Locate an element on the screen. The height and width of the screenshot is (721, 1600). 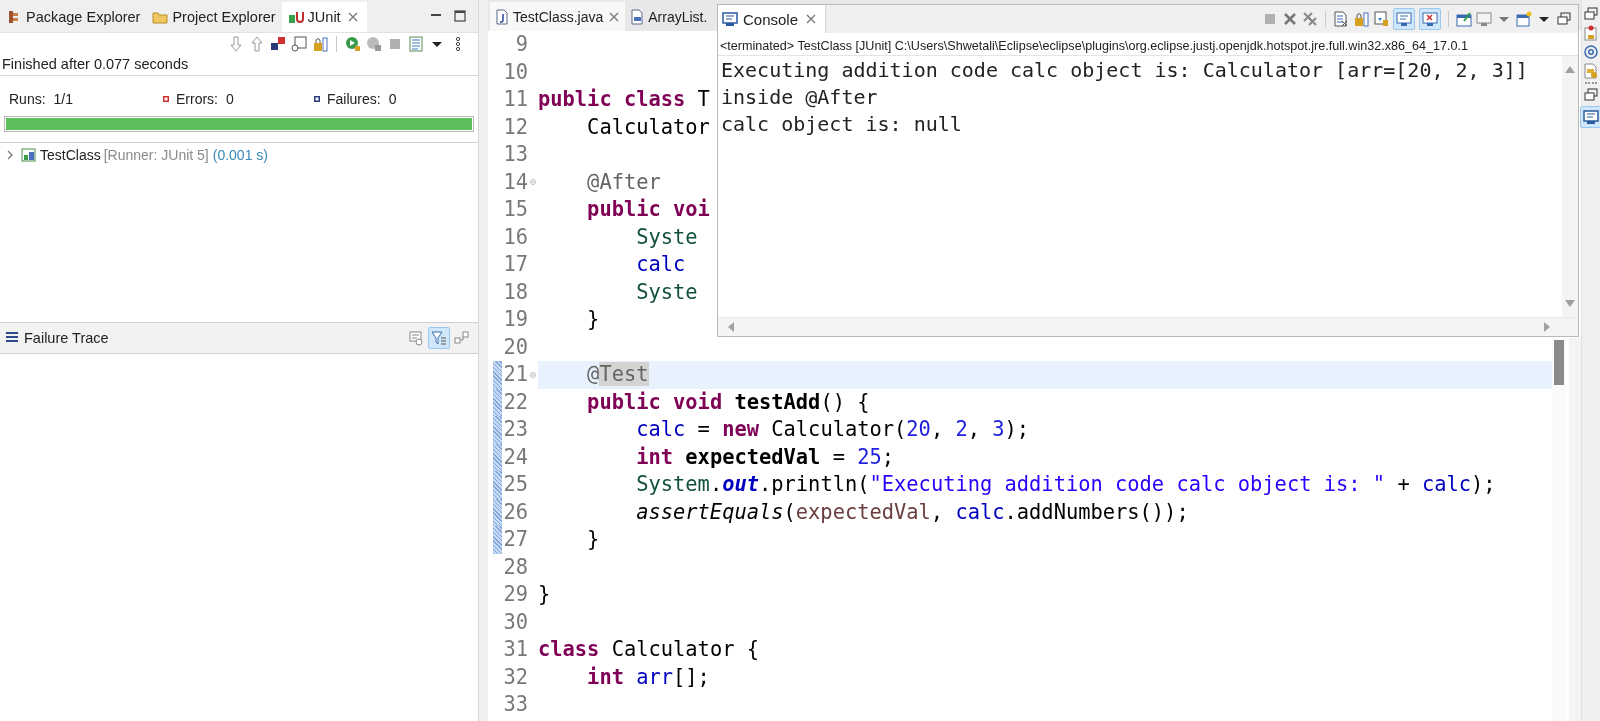
line-number: 18 is located at coordinates (515, 292).